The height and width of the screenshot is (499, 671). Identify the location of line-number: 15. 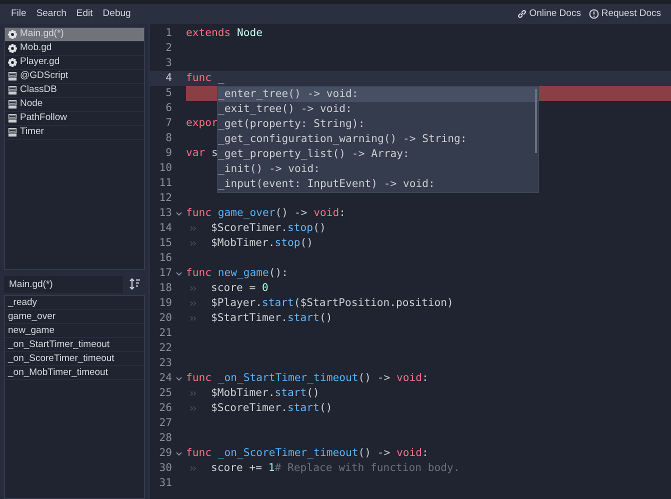
(165, 243).